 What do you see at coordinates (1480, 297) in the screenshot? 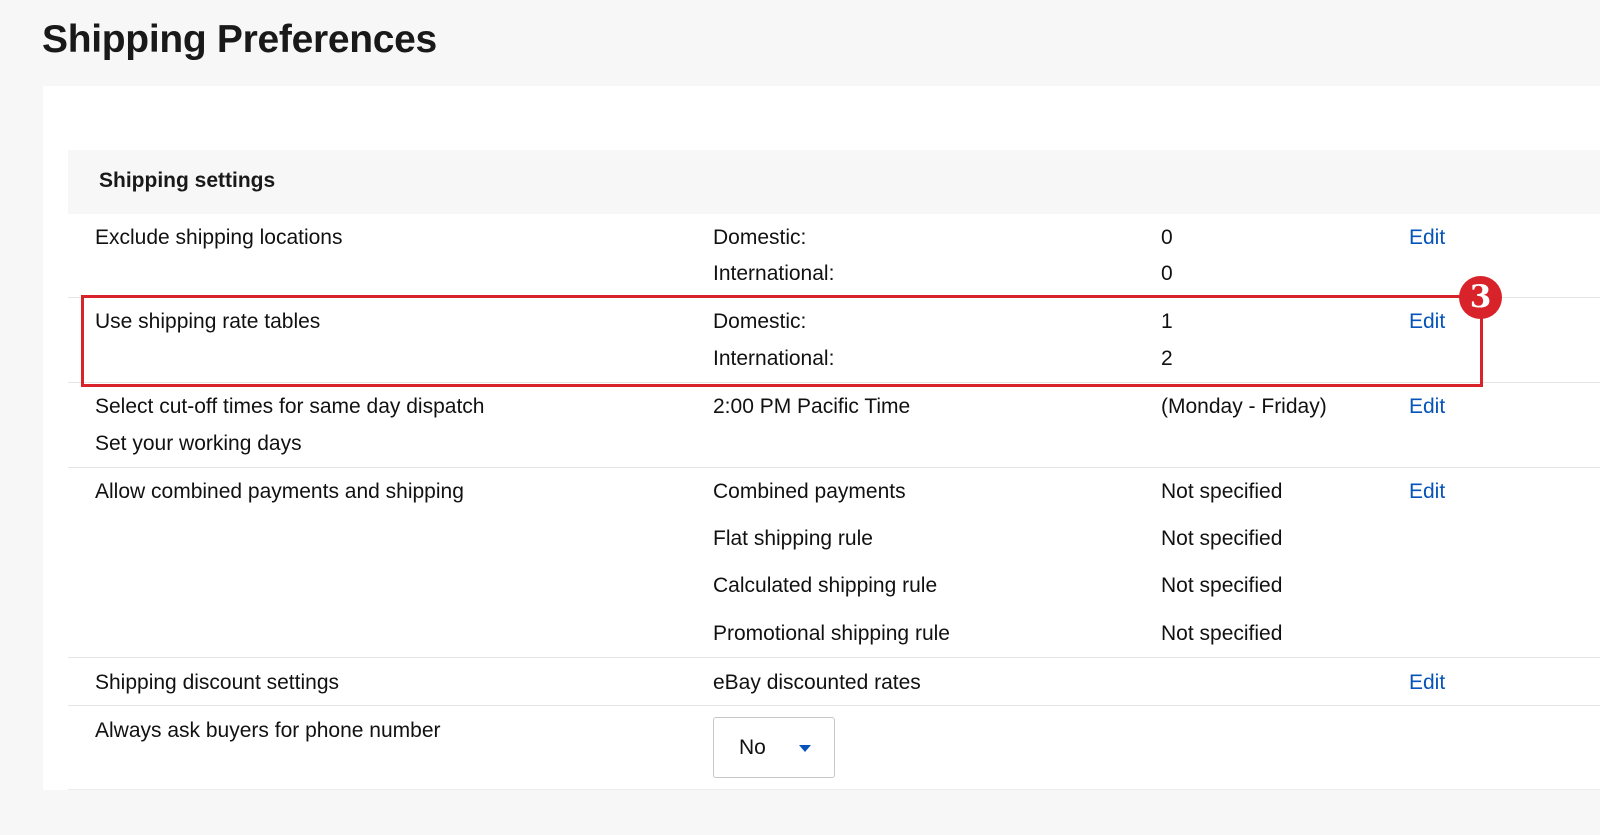
I see `step-badge: 3` at bounding box center [1480, 297].